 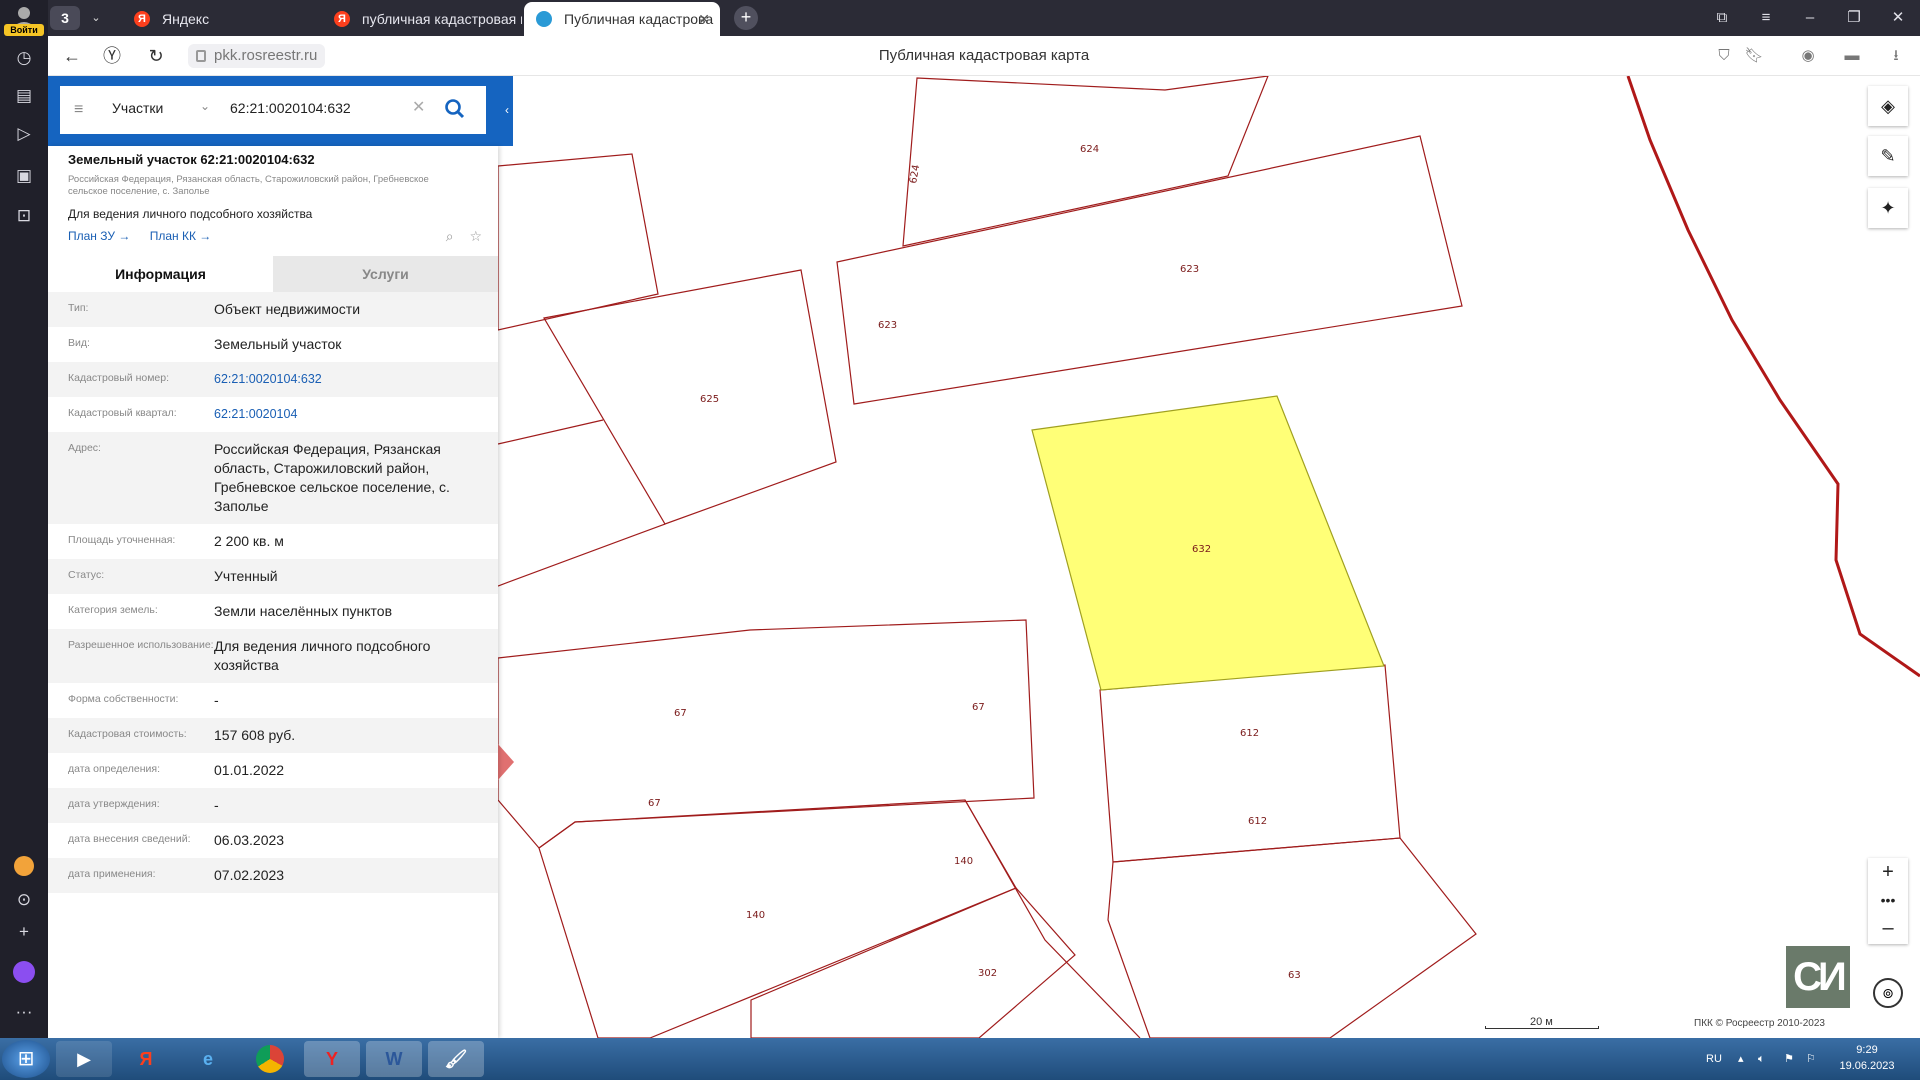 What do you see at coordinates (385, 274) in the screenshot?
I see `tab-services: Услуги` at bounding box center [385, 274].